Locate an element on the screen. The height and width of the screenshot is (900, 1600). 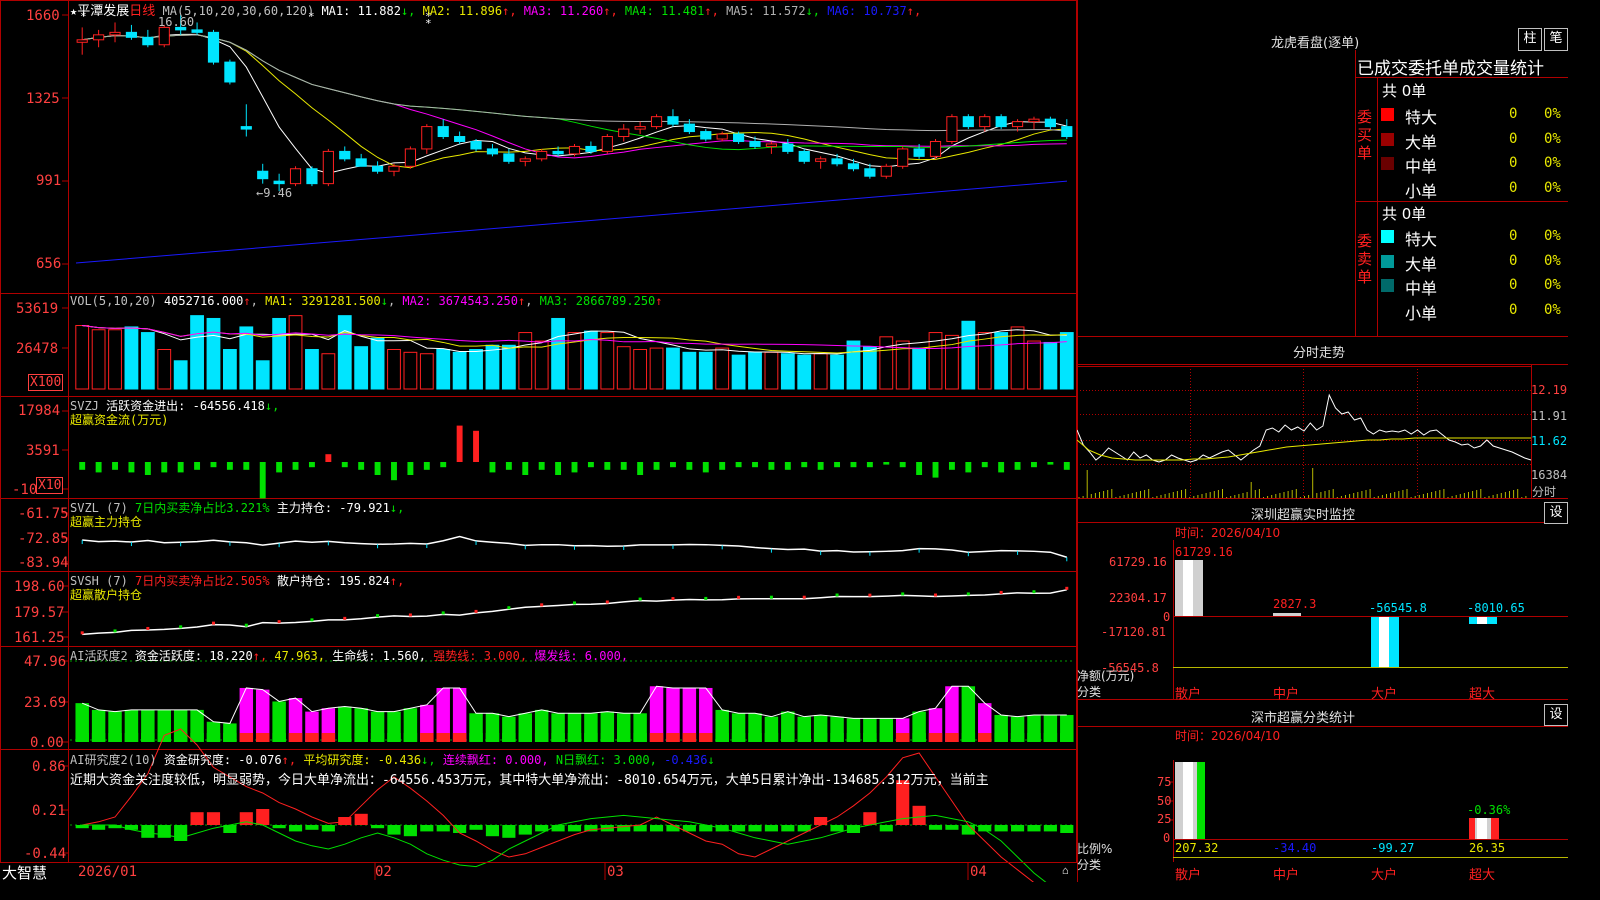
ai1-y-1: 47.96 is located at coordinates (45, 662).